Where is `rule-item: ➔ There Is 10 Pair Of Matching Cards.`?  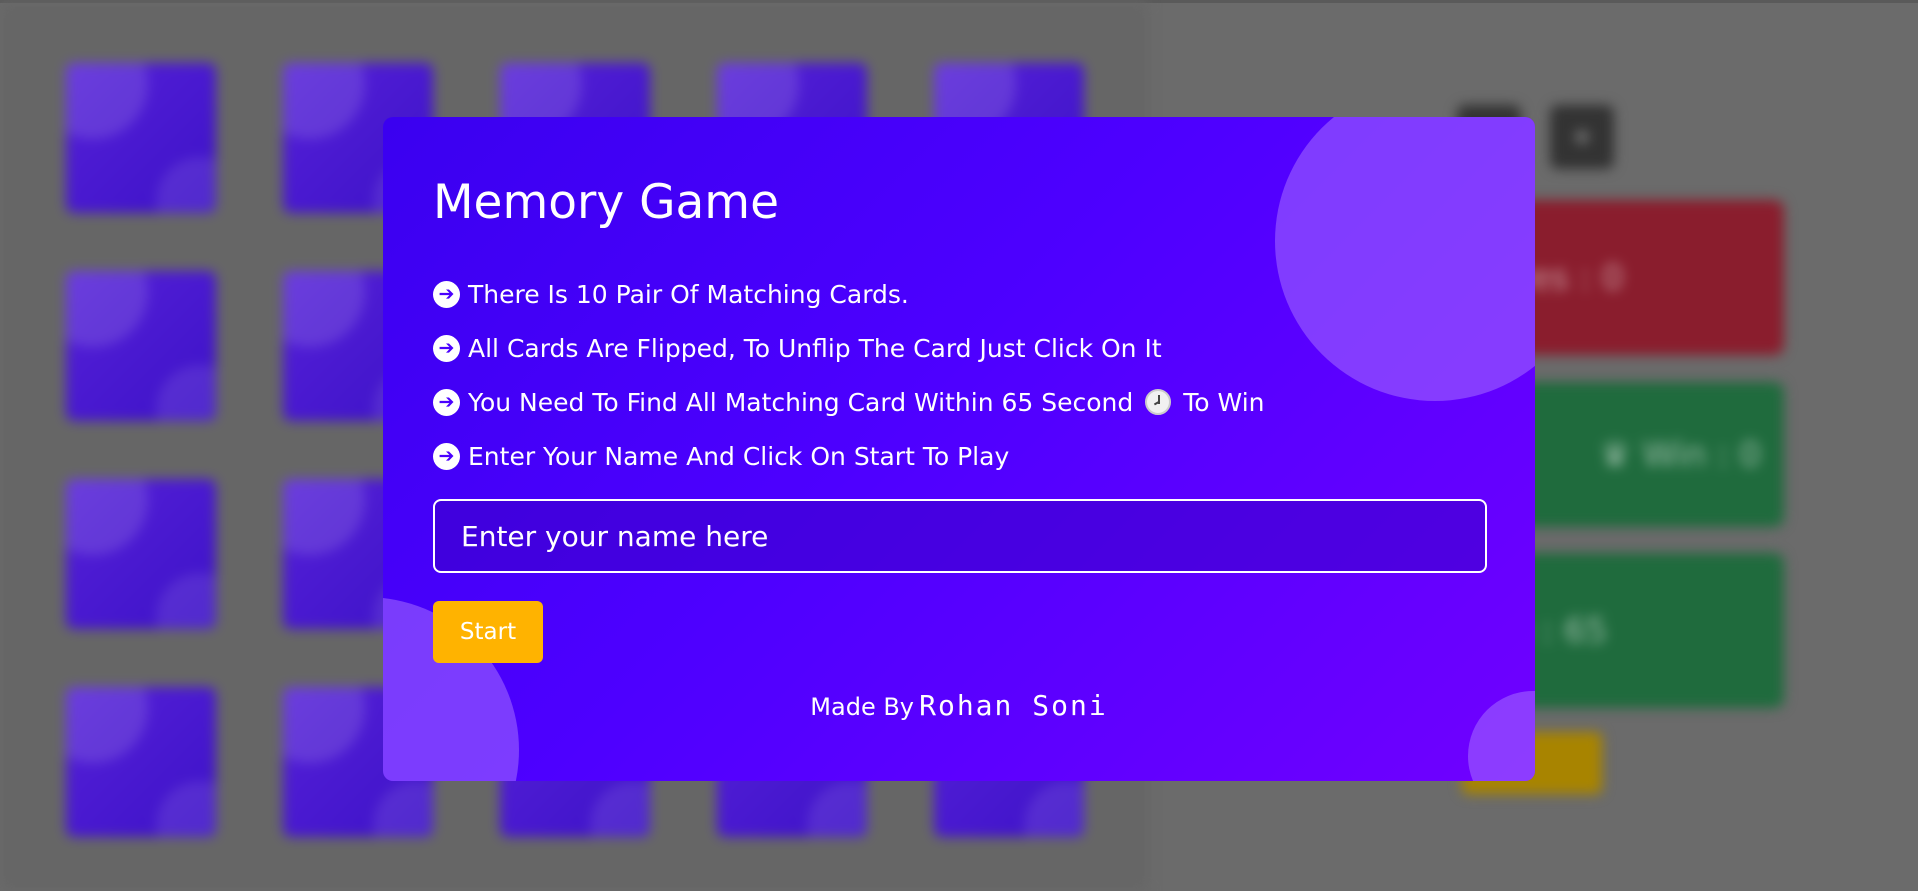 rule-item: ➔ There Is 10 Pair Of Matching Cards. is located at coordinates (849, 294).